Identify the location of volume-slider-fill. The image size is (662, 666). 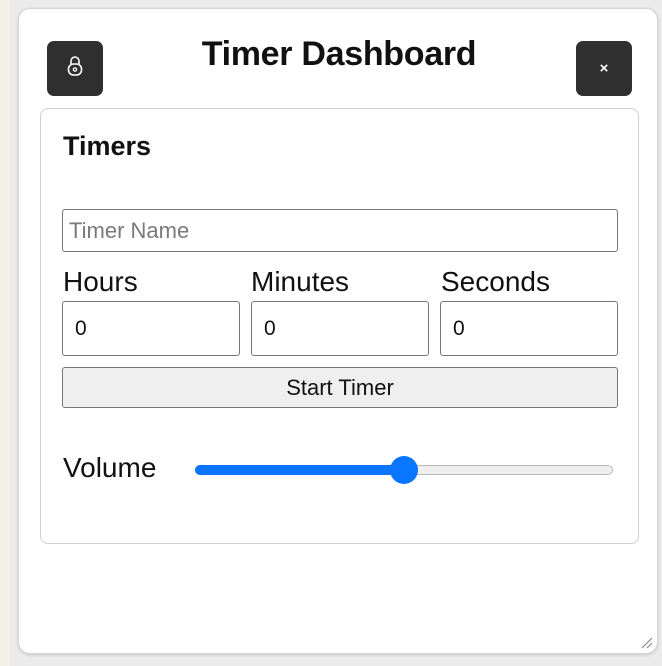
(299, 470).